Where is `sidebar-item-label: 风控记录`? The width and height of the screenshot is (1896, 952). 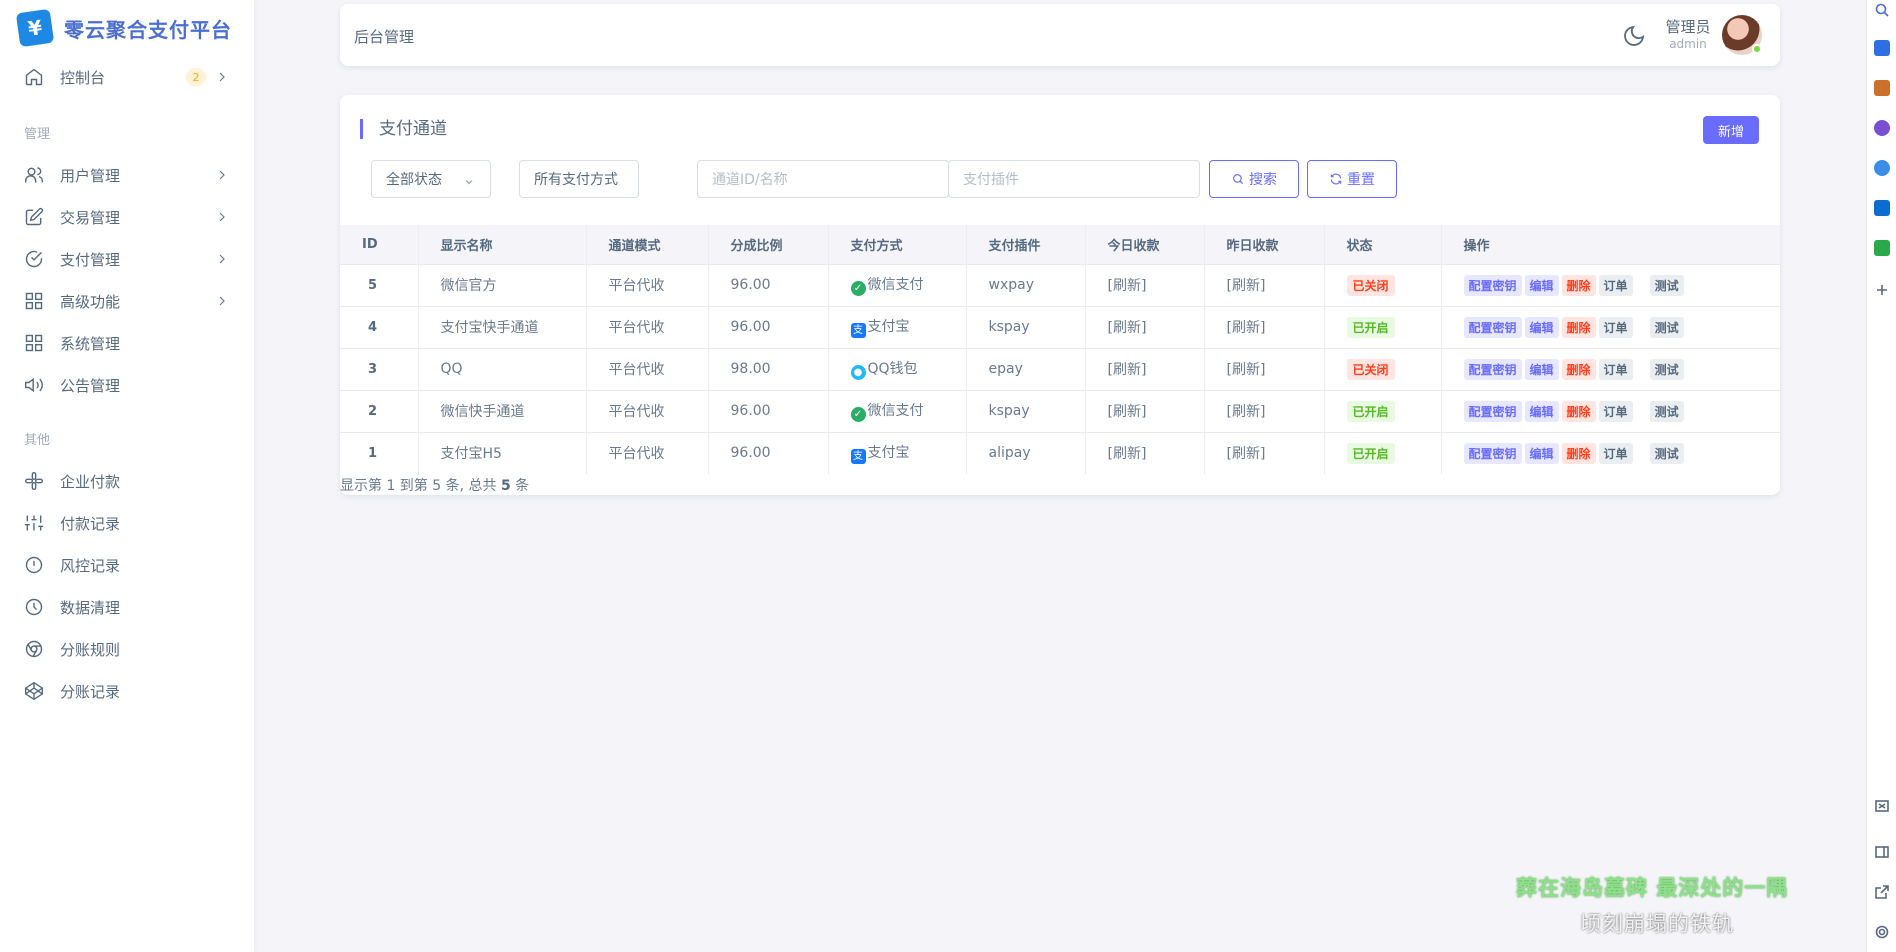
sidebar-item-label: 风控记录 is located at coordinates (90, 565).